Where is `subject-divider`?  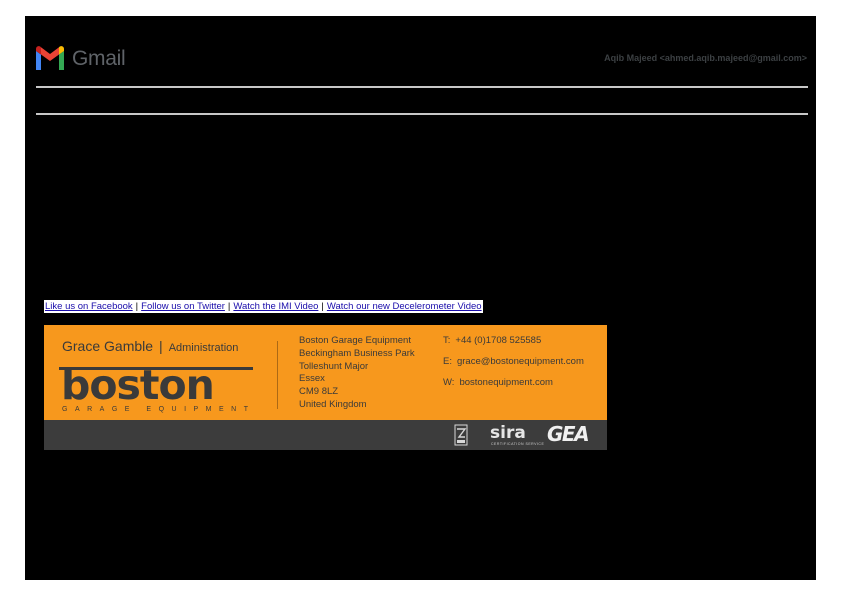 subject-divider is located at coordinates (422, 114).